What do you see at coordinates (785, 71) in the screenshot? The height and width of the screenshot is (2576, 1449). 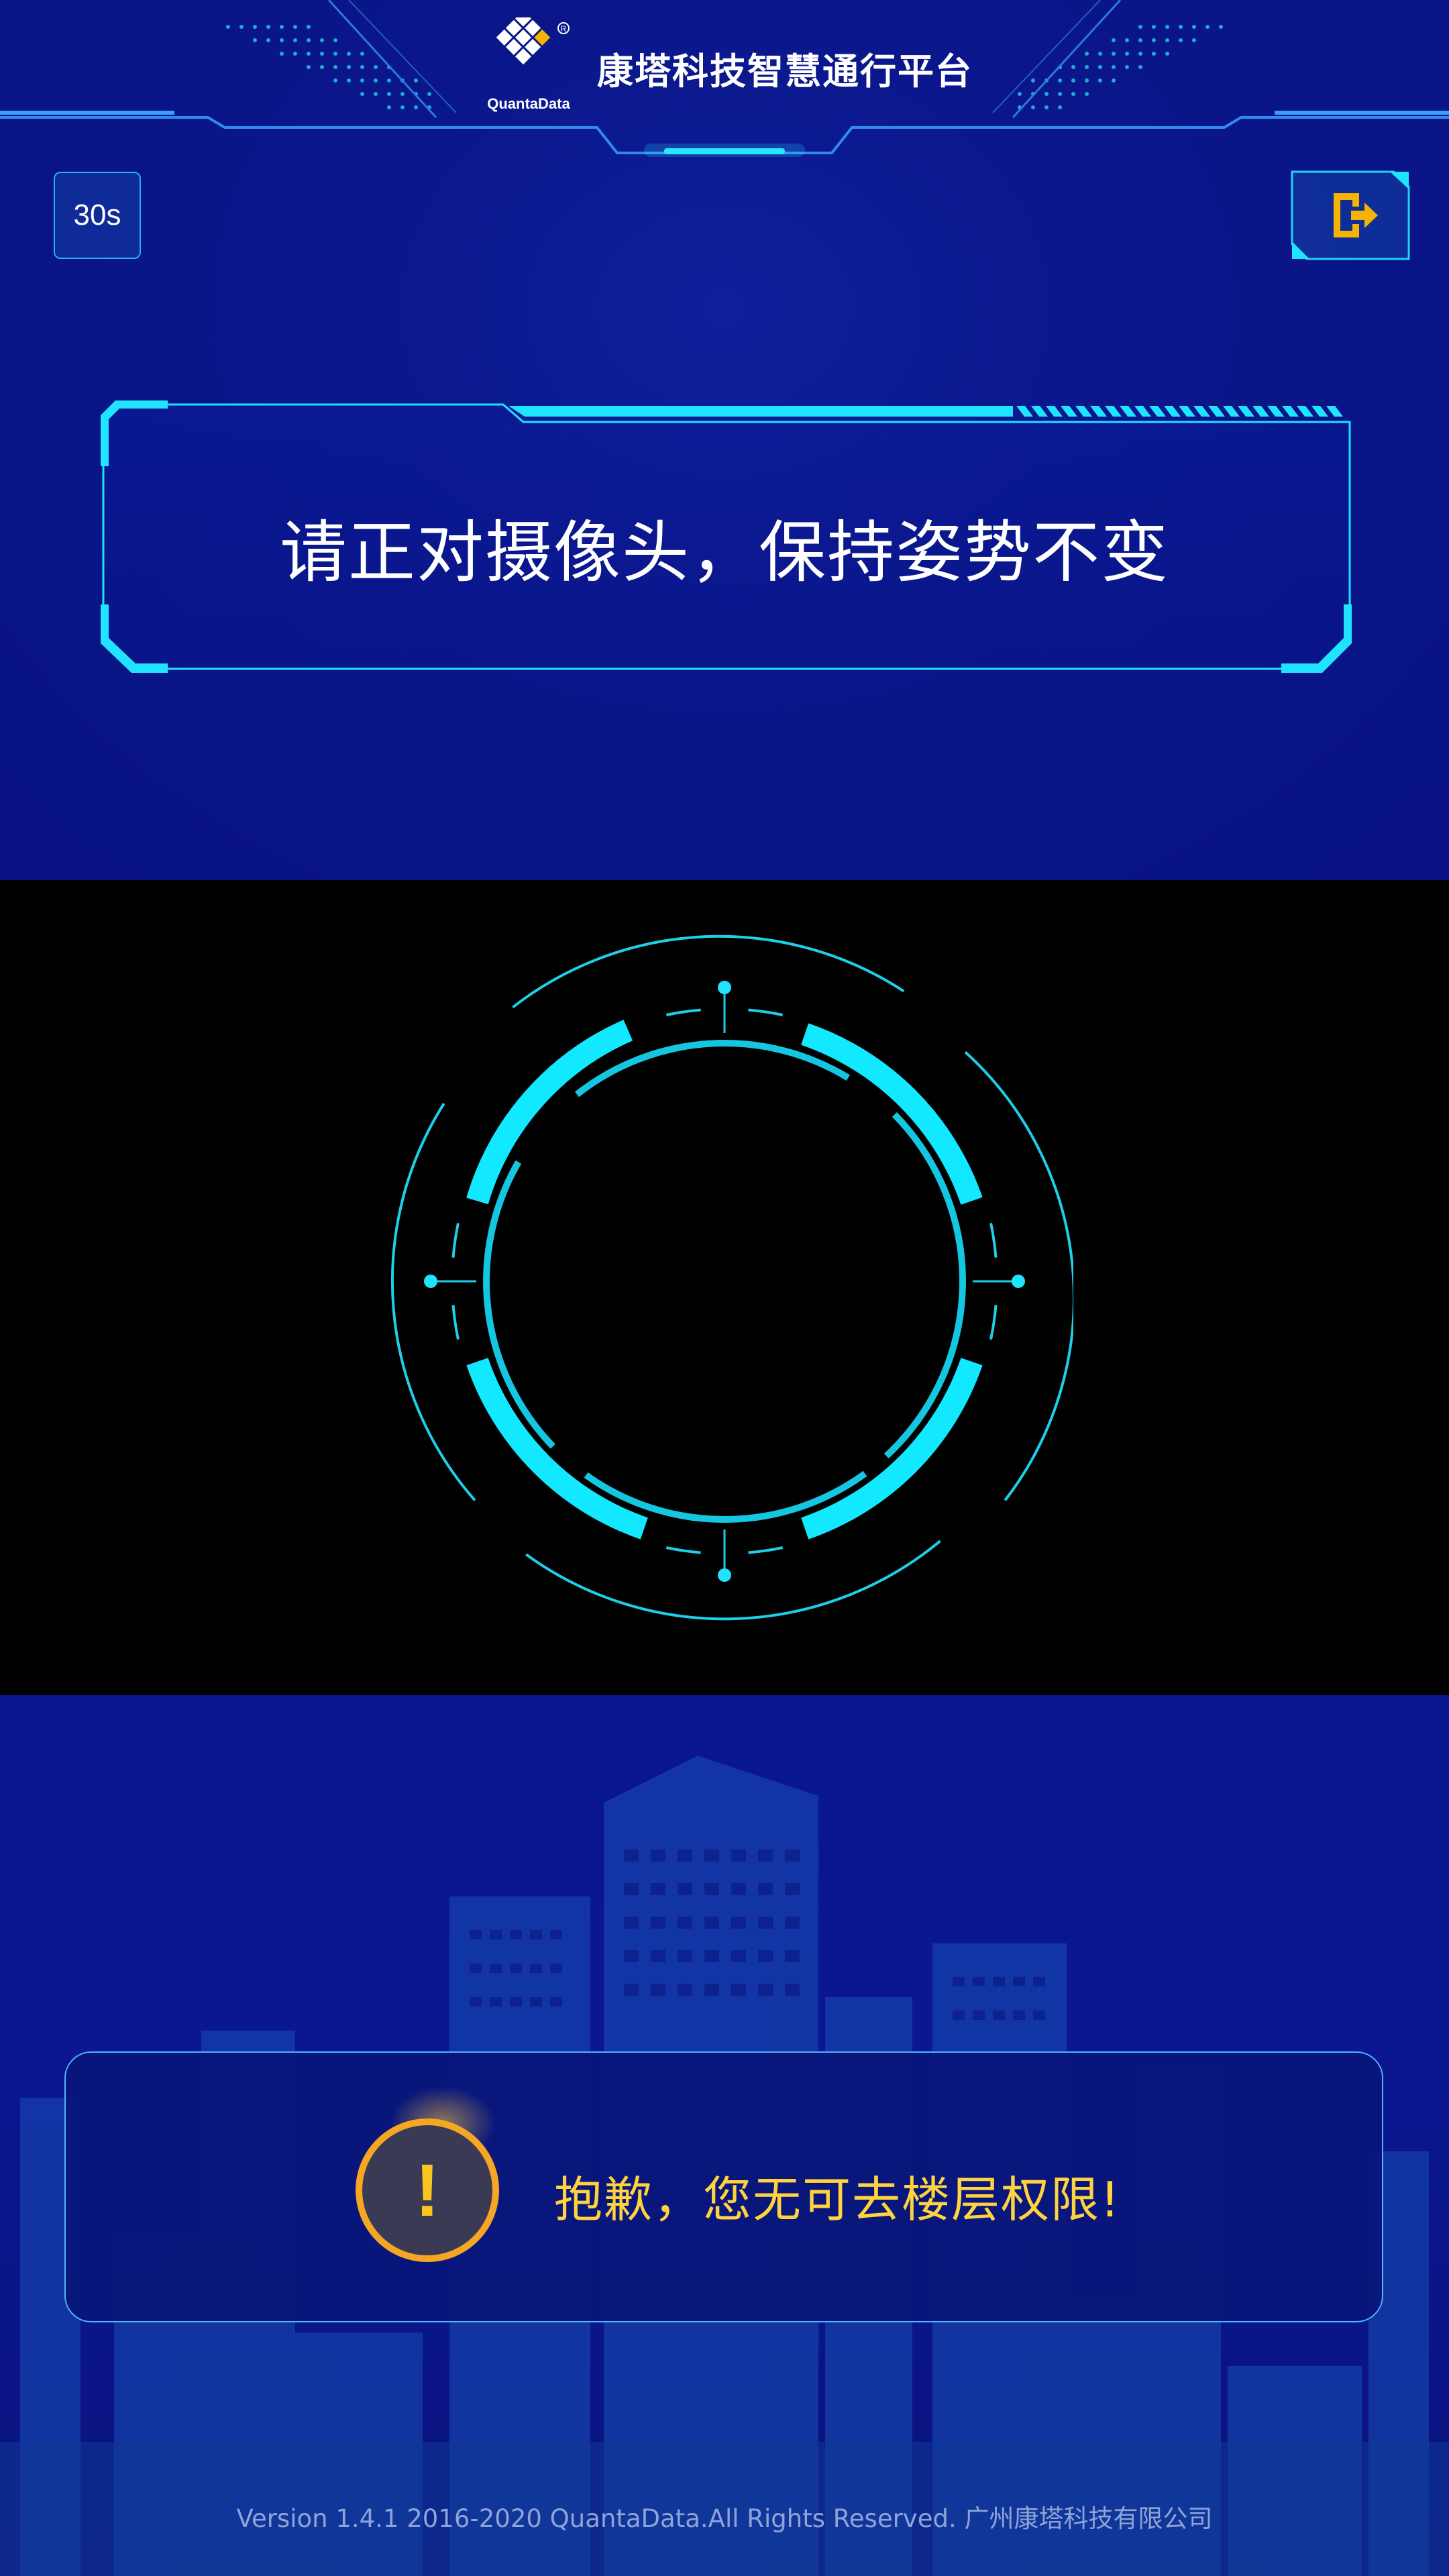 I see `page-title: 康塔科技智慧通行平台` at bounding box center [785, 71].